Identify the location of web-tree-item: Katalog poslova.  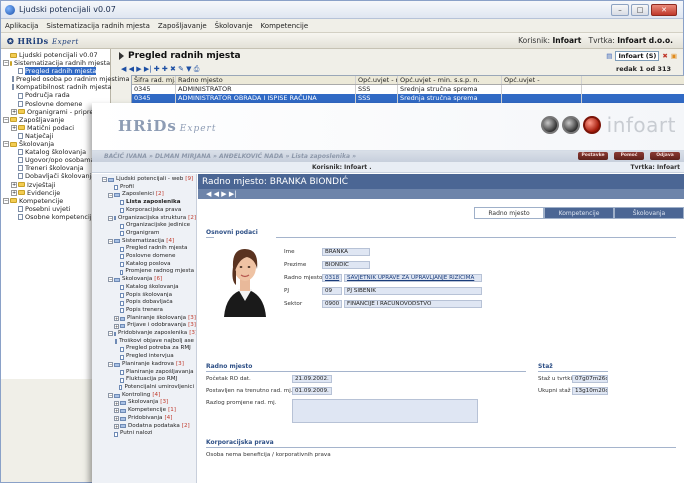
(149, 265).